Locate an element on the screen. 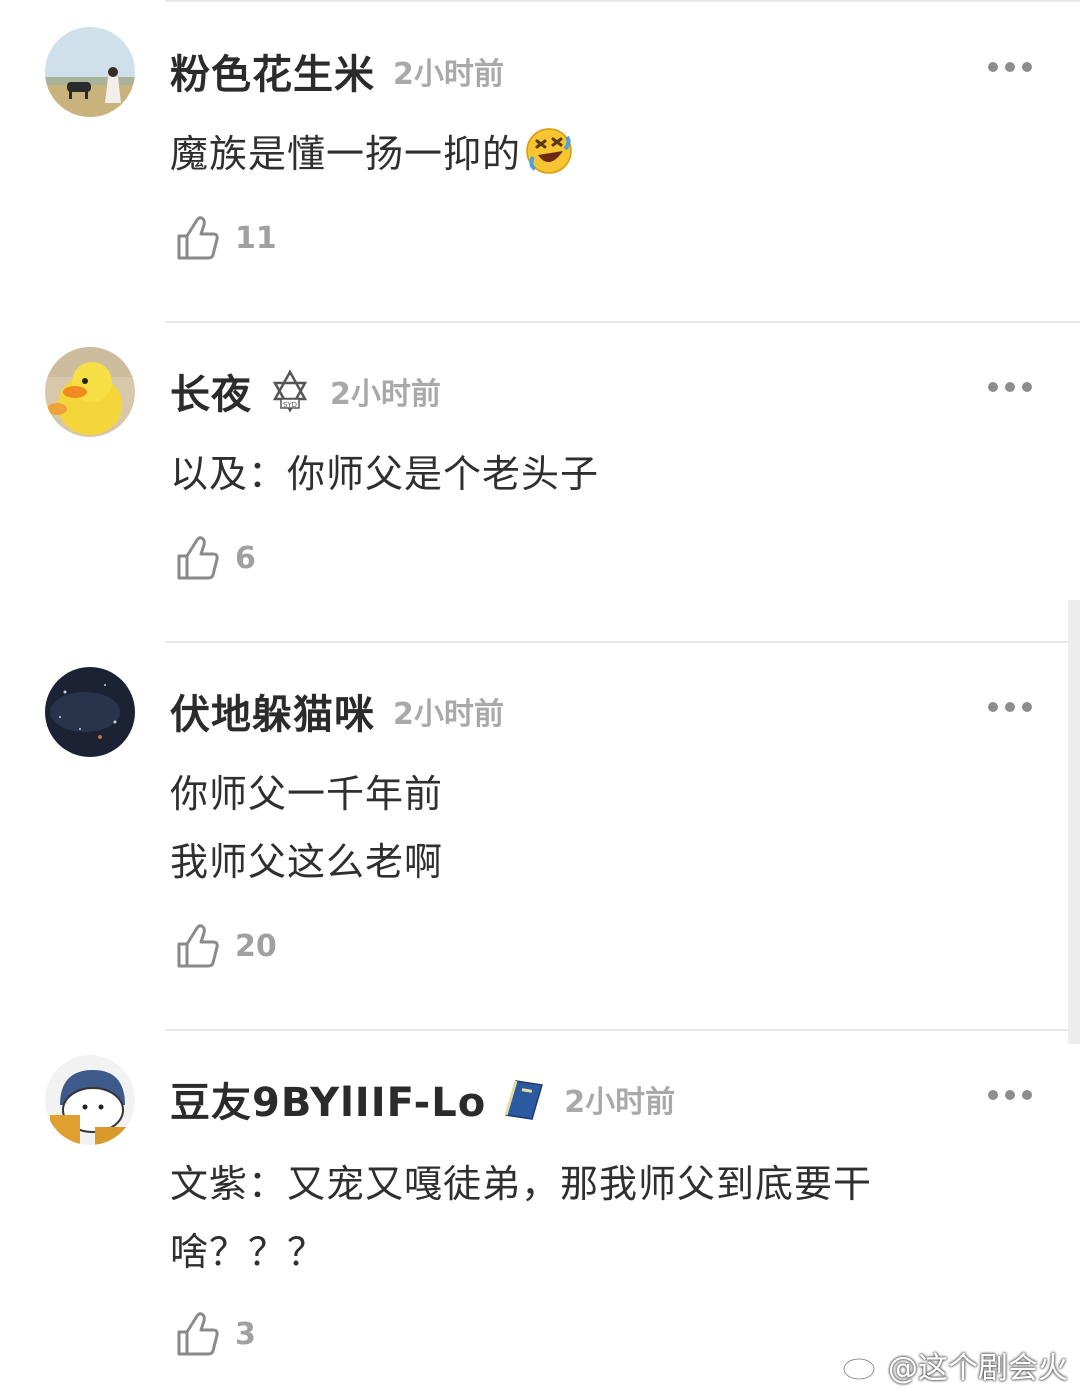  comment-header: 伏地躲猫咪 2小时前 is located at coordinates (337, 711).